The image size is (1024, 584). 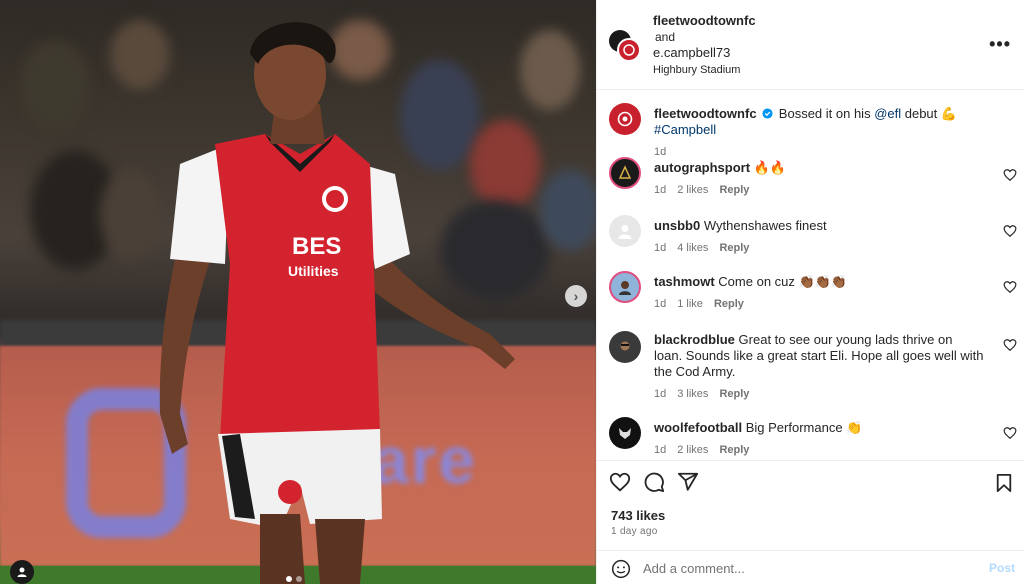 I want to click on post-actions: 743 likes 1 day ago, so click(x=810, y=505).